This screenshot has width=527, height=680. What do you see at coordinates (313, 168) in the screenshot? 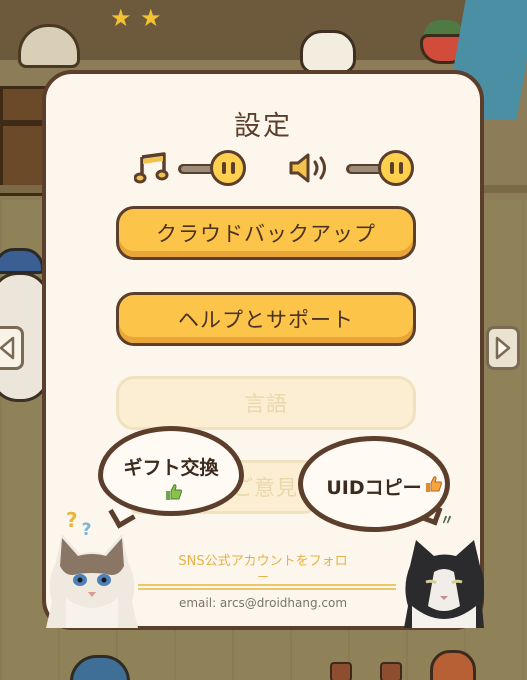
I see `speaker-icon` at bounding box center [313, 168].